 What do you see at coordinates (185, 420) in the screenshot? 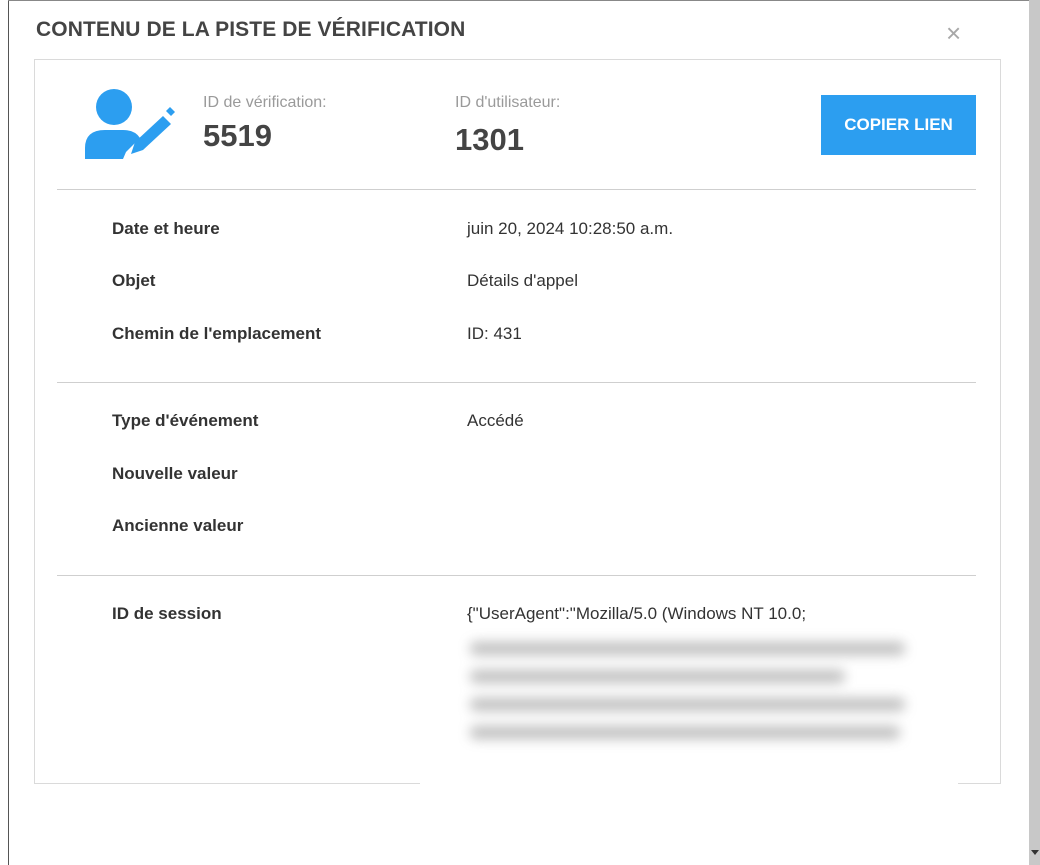
I see `event-type-label: Type d'événement` at bounding box center [185, 420].